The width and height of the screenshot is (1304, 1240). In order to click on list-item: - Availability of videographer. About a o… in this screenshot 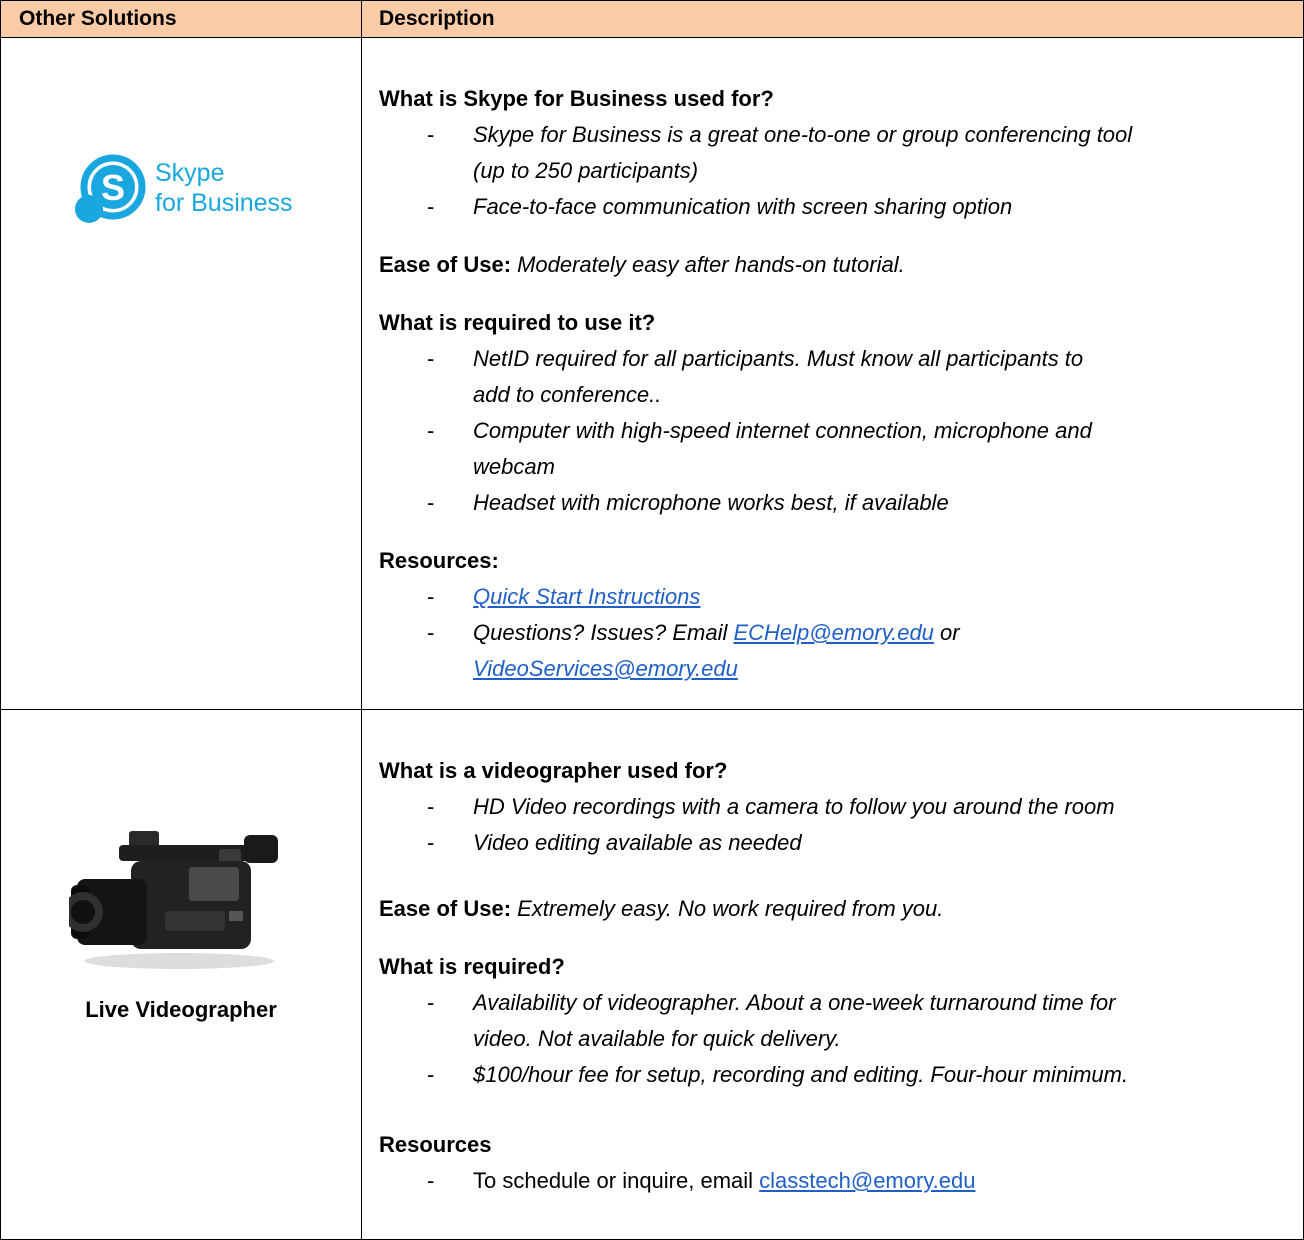, I will do `click(771, 1002)`.